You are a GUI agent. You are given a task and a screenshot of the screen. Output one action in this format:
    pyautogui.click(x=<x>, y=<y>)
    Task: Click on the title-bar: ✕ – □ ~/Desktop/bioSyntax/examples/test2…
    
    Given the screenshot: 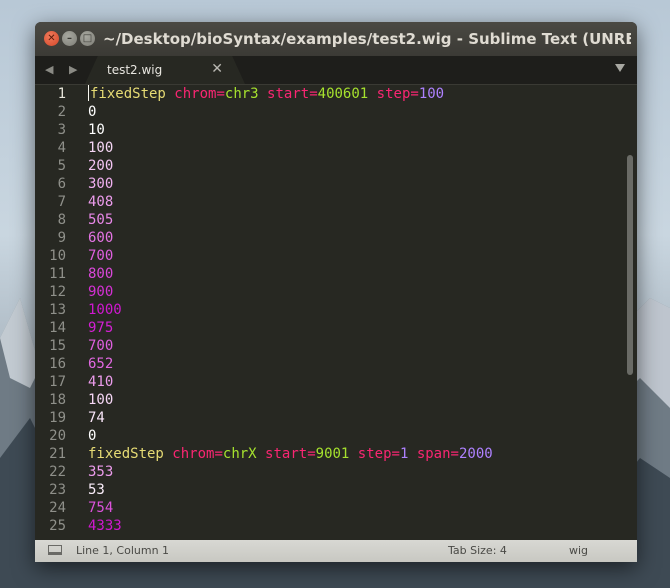 What is the action you would take?
    pyautogui.click(x=336, y=39)
    